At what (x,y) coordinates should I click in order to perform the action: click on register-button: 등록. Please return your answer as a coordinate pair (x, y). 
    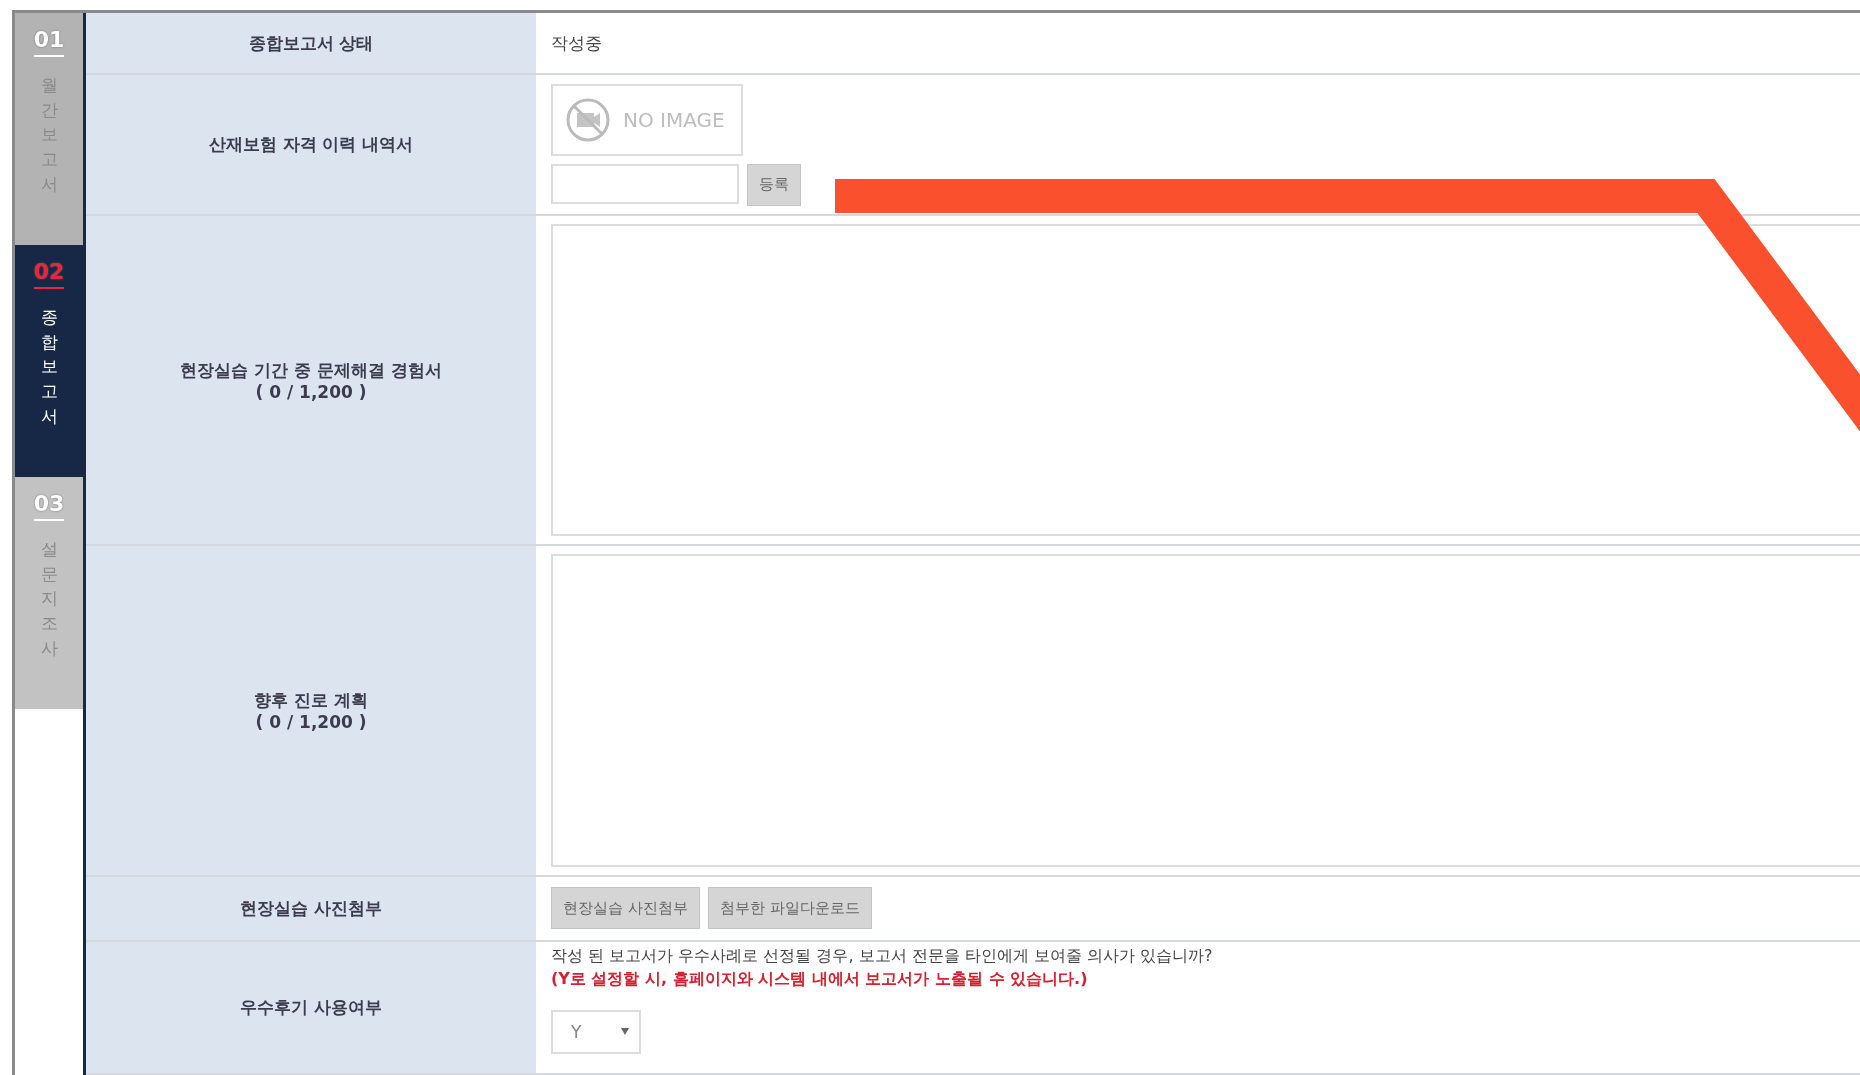
    Looking at the image, I should click on (774, 184).